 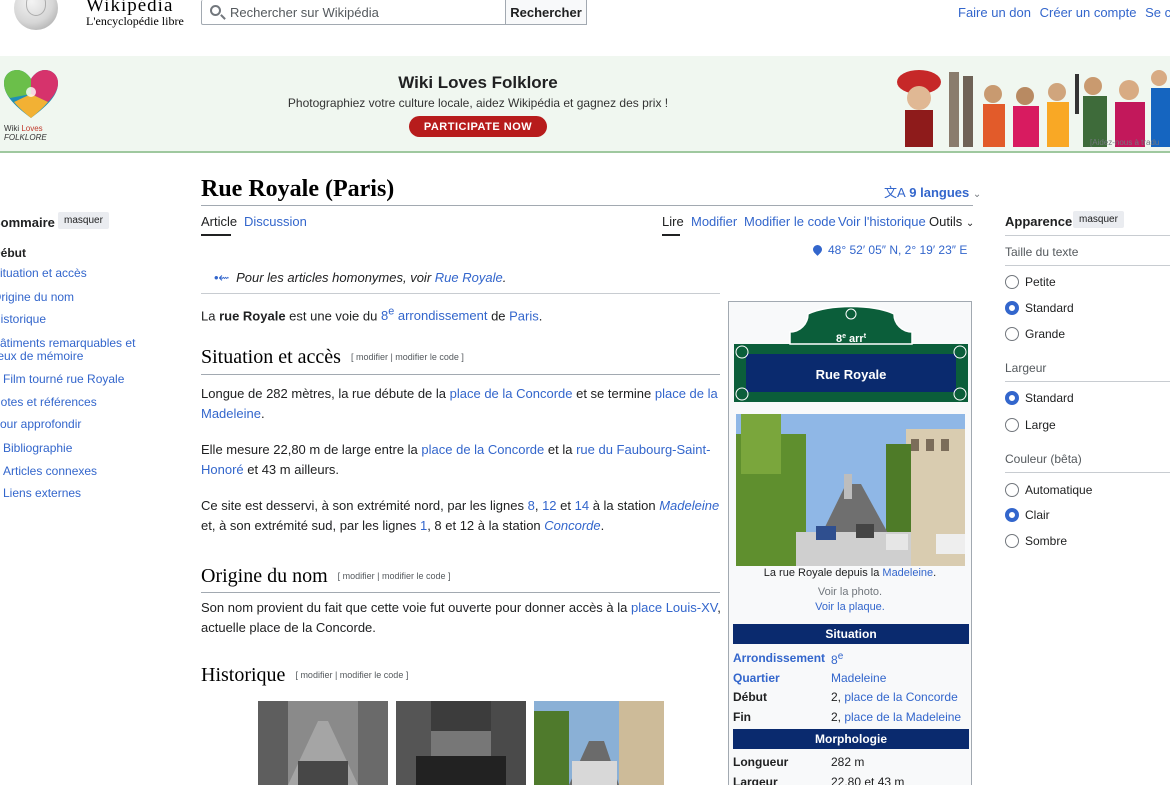 I want to click on infobox-quartier-value: Madeleine, so click(x=858, y=678).